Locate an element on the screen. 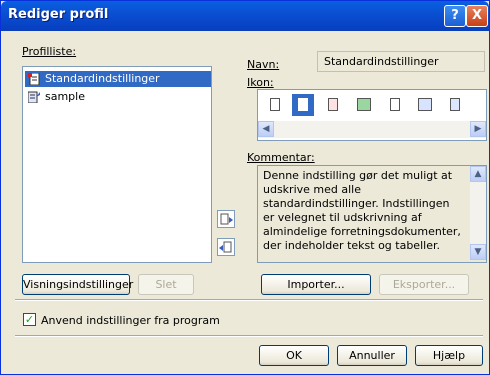 Image resolution: width=490 pixels, height=375 pixels. tag-page-icon is located at coordinates (333, 104).